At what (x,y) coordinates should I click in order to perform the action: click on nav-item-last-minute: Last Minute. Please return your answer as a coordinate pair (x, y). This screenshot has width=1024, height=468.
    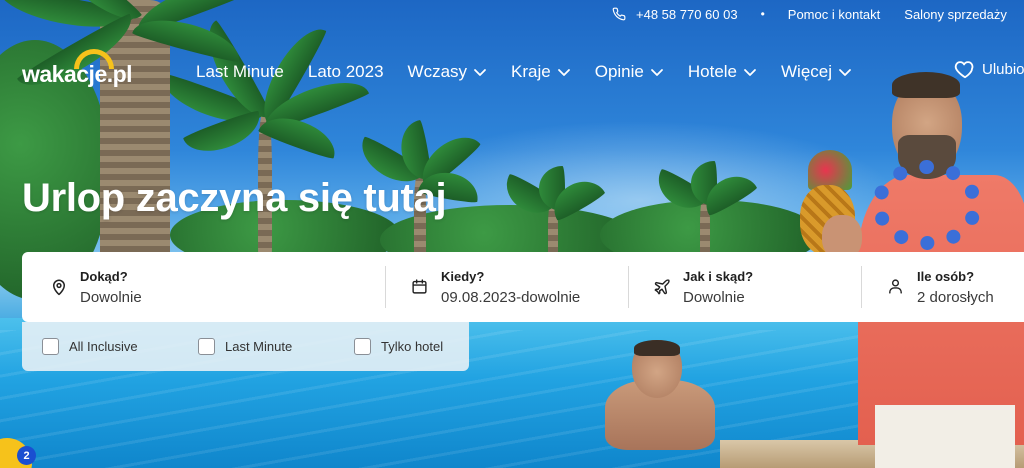
    Looking at the image, I should click on (240, 72).